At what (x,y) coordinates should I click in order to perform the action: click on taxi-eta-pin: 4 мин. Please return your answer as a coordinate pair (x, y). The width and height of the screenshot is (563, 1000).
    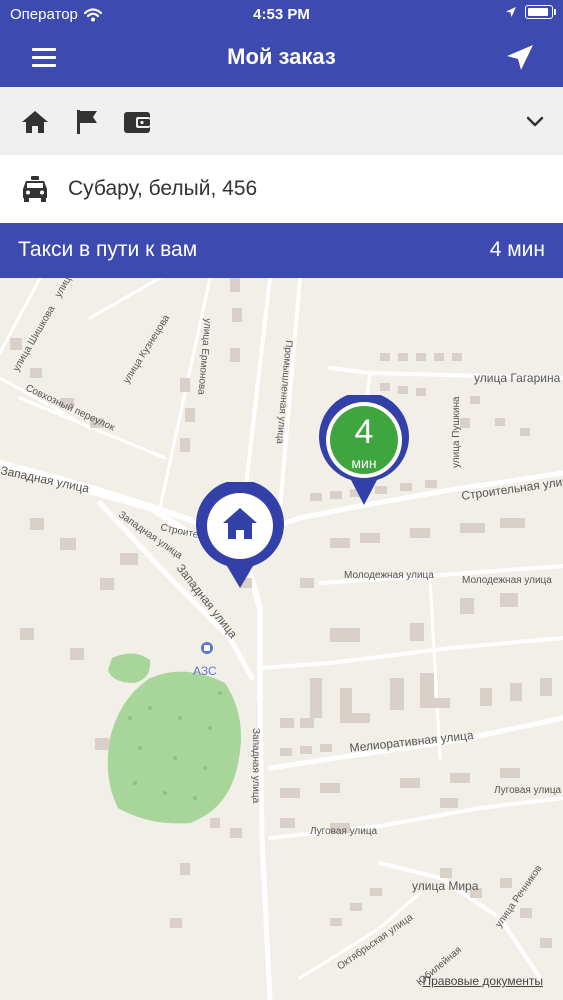
    Looking at the image, I should click on (364, 451).